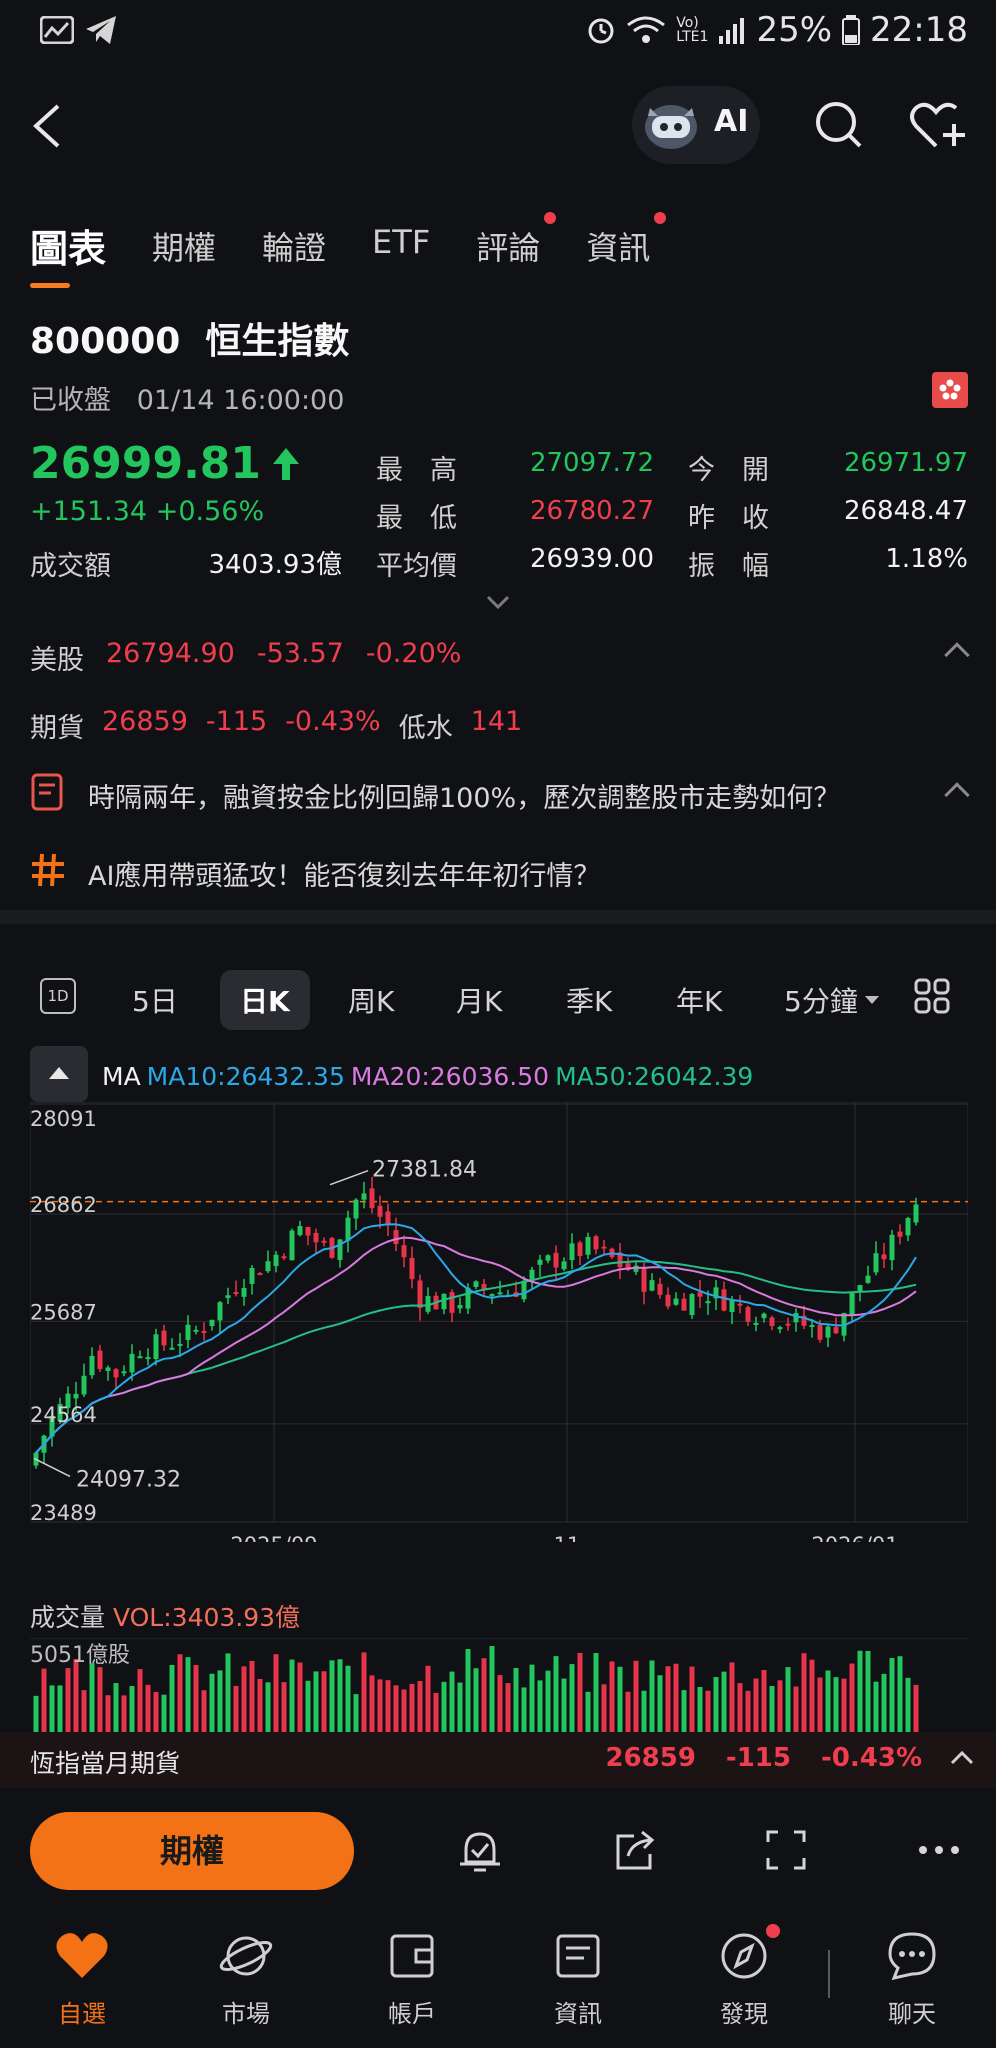 This screenshot has width=996, height=2048. What do you see at coordinates (578, 2014) in the screenshot?
I see `nav-news-label: 資訊` at bounding box center [578, 2014].